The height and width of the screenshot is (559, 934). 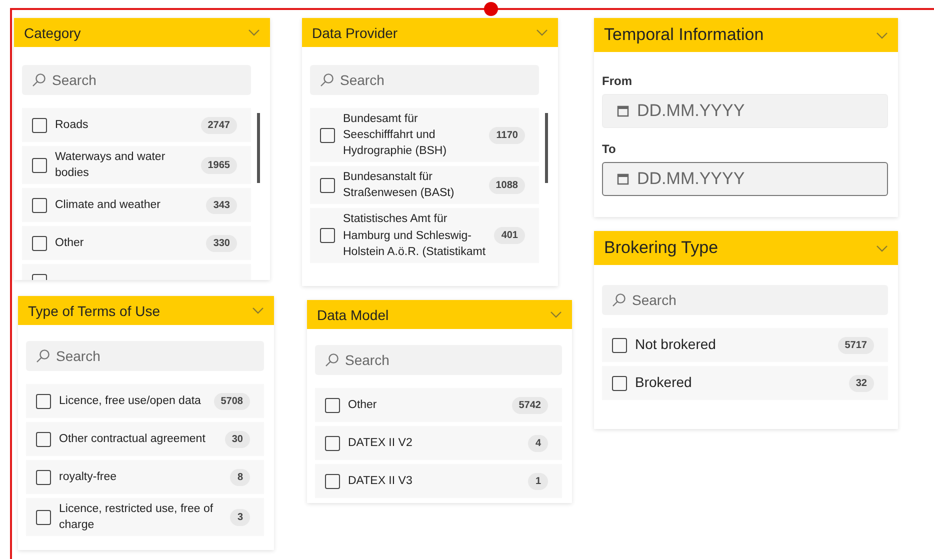 I want to click on panel-title: Data Provider, so click(x=355, y=32).